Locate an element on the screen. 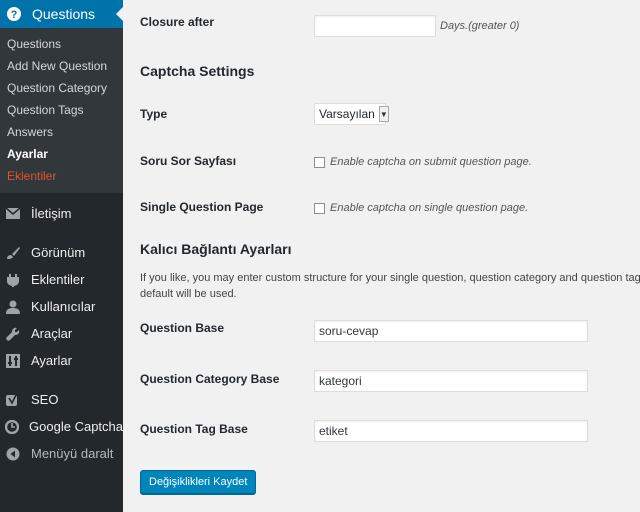 This screenshot has height=512, width=640. menu-appearance: Görünüm is located at coordinates (61, 252).